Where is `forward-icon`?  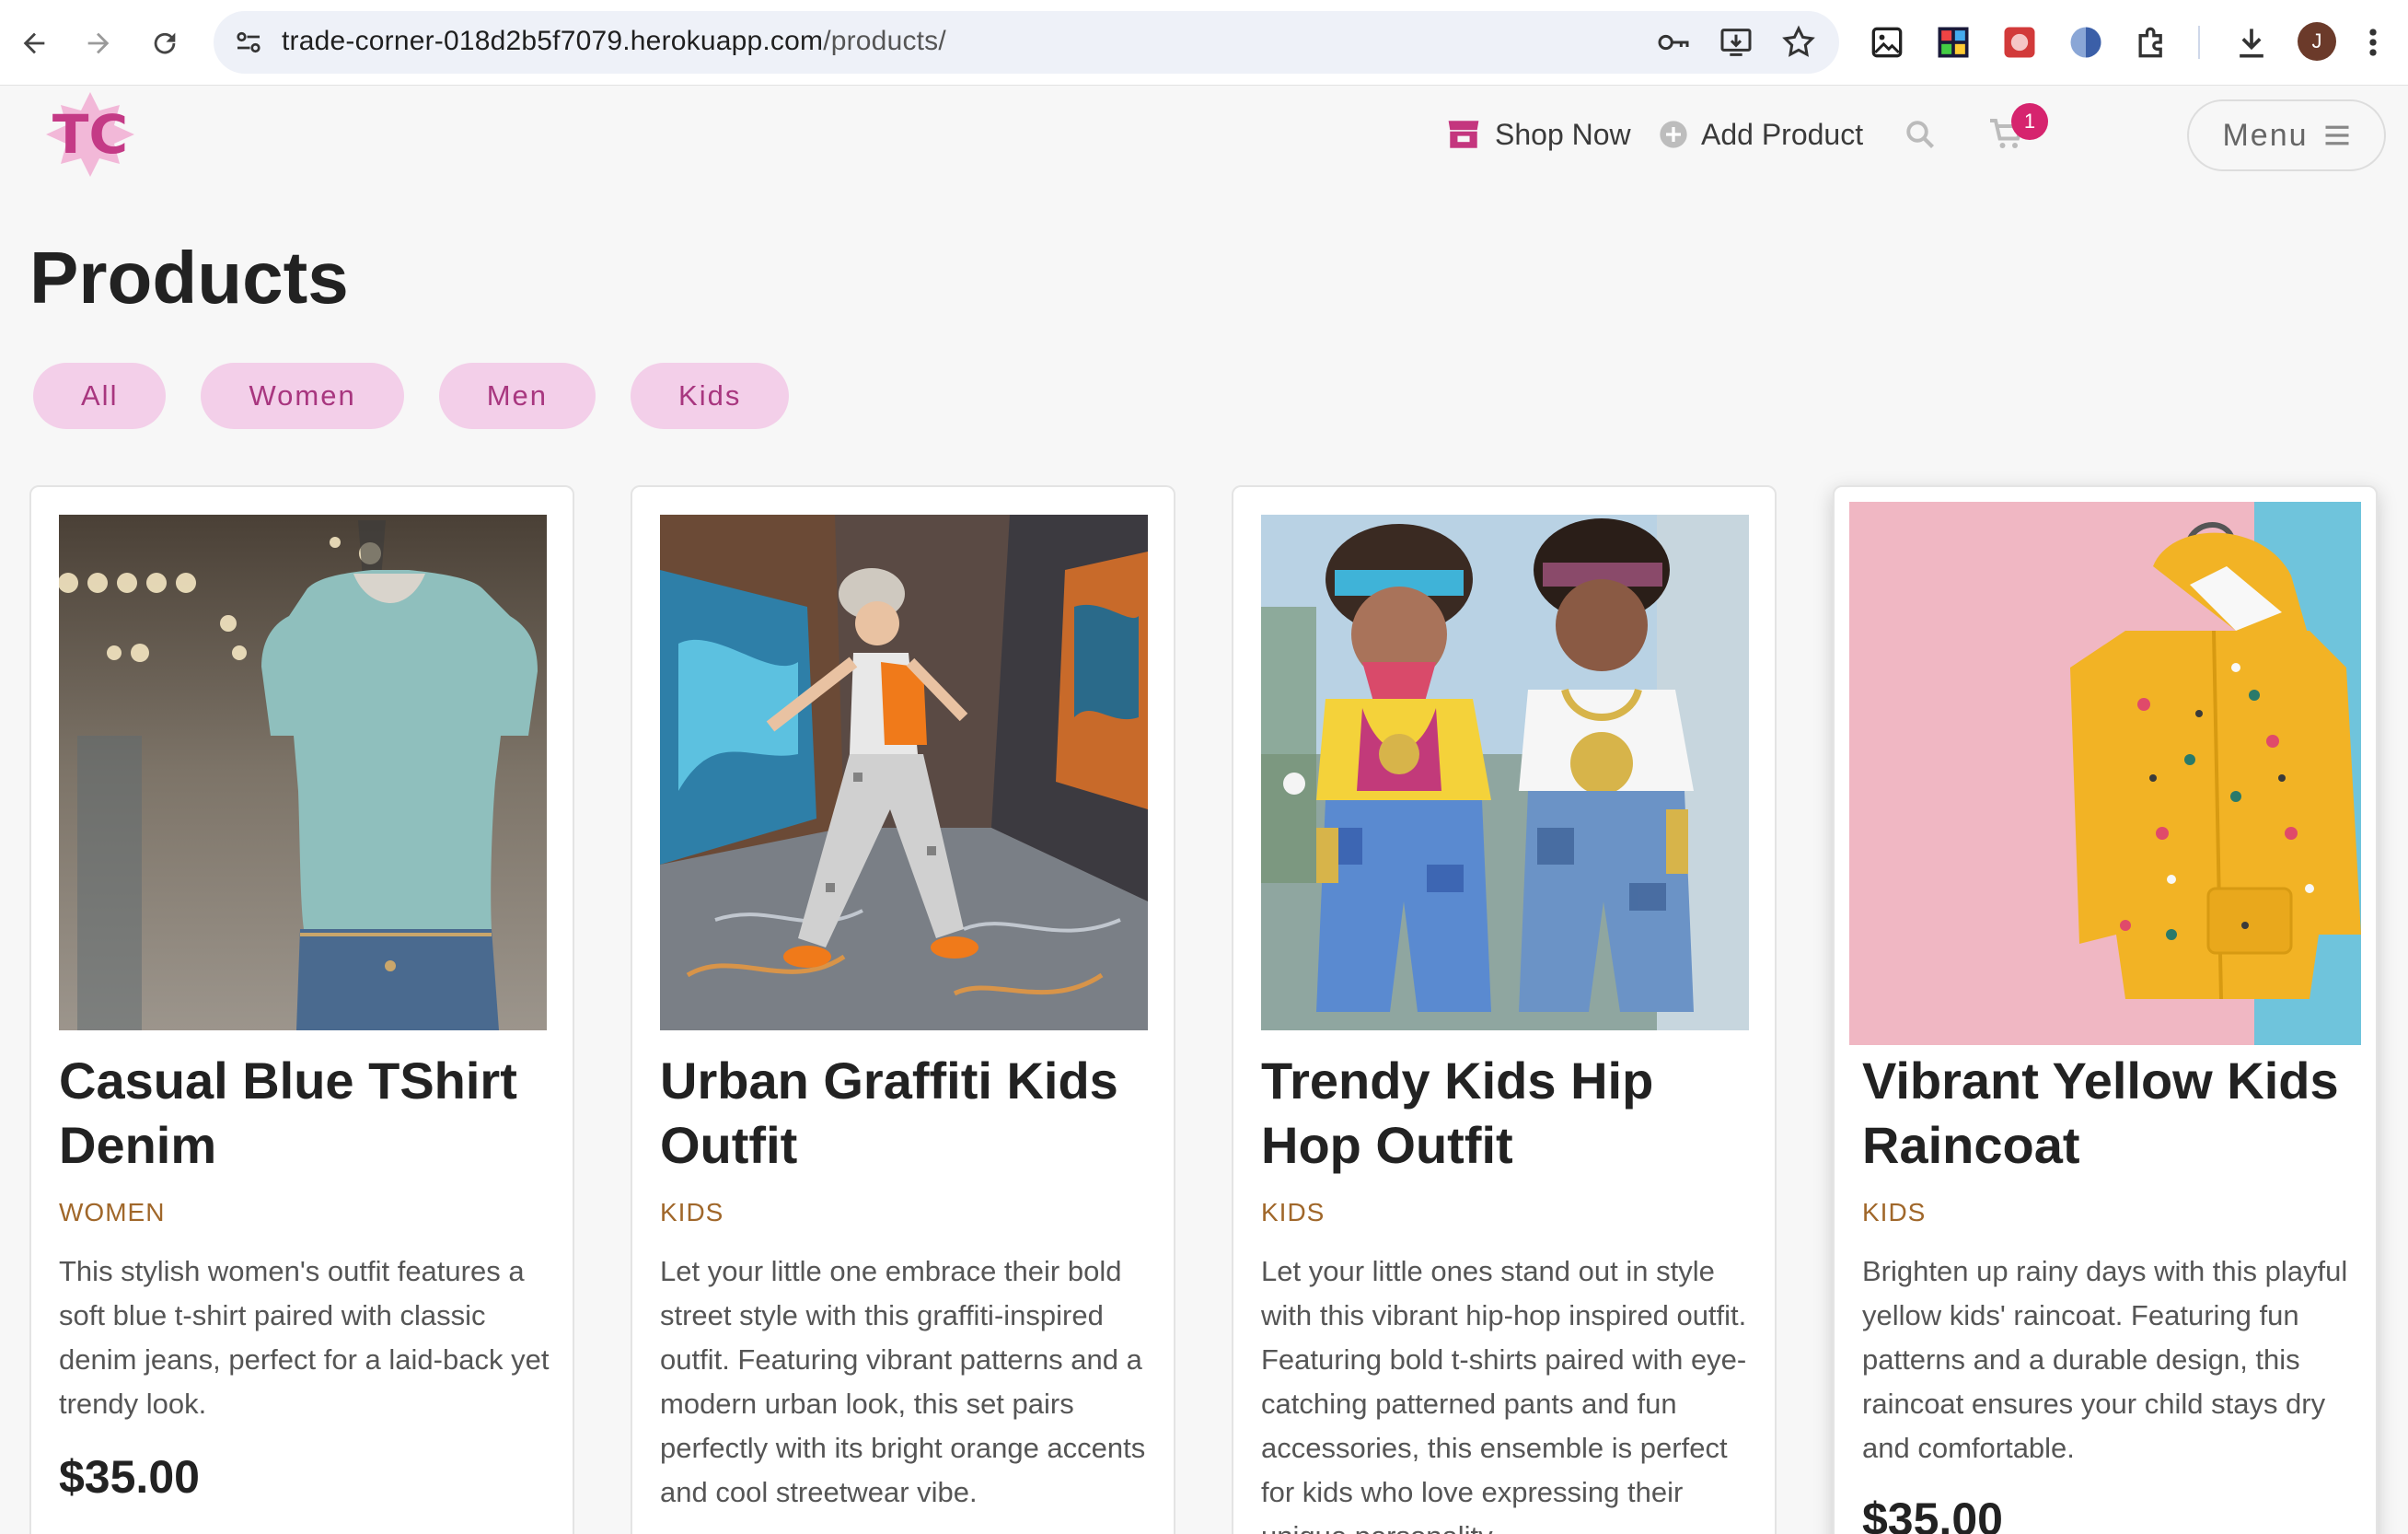
forward-icon is located at coordinates (98, 43).